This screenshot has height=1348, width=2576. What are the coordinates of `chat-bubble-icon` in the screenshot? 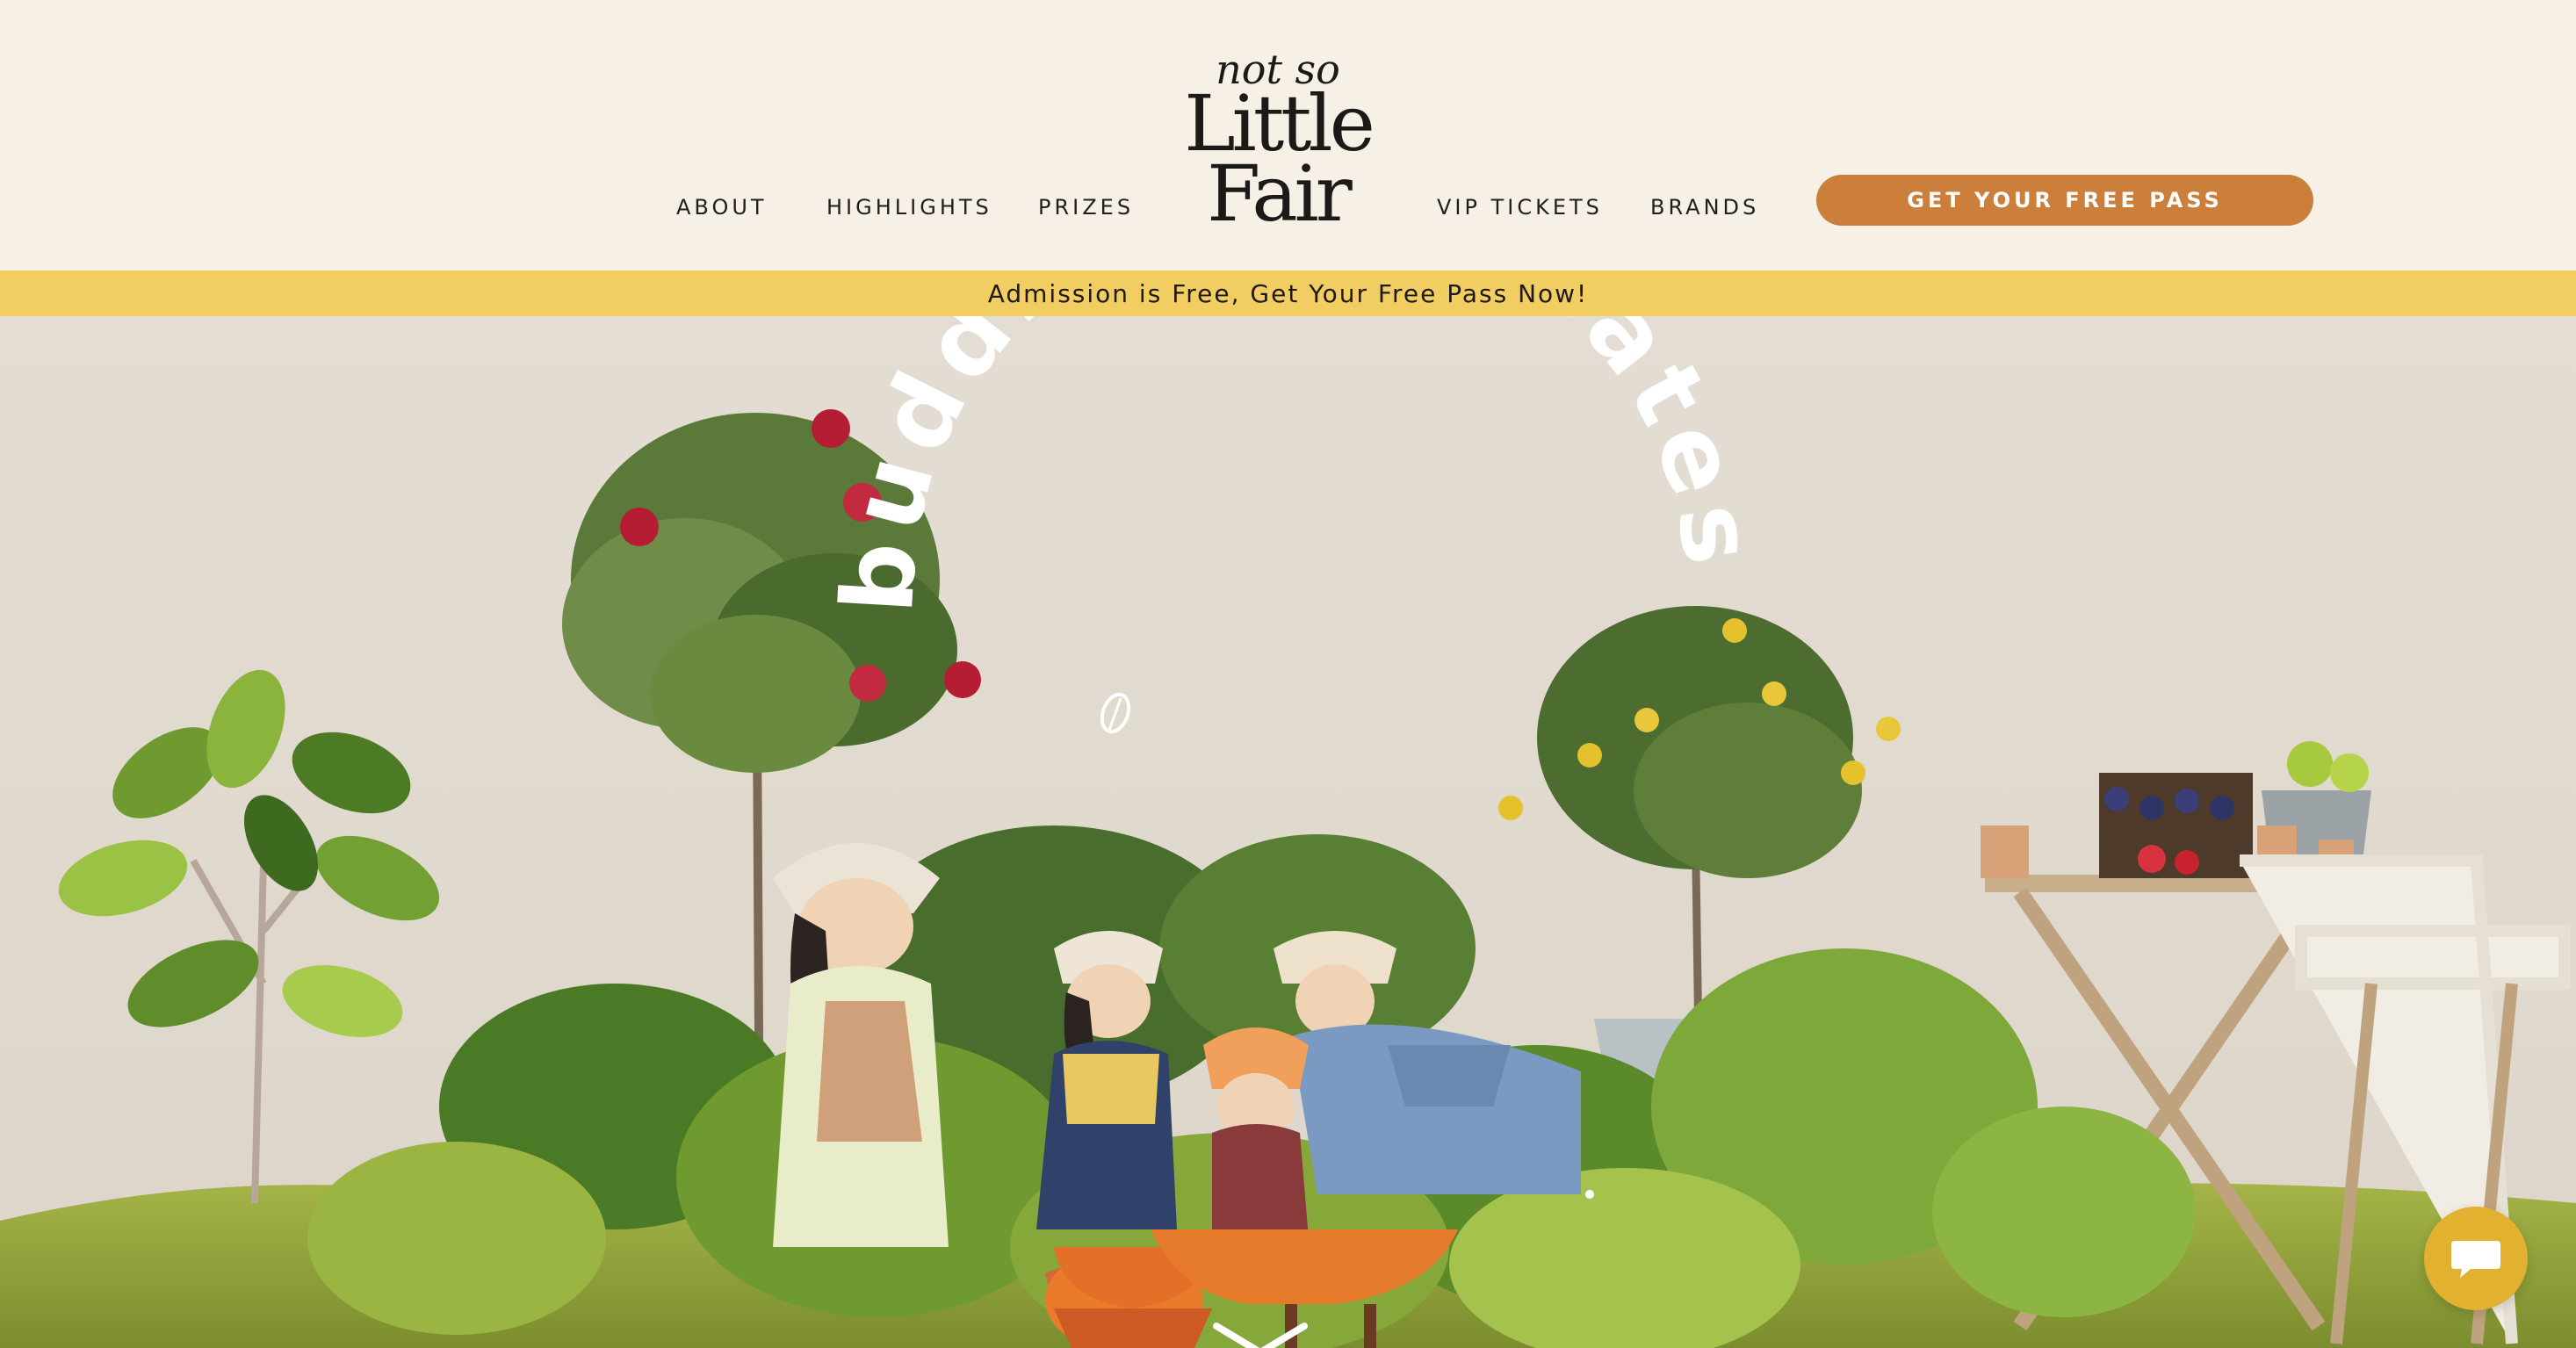 It's located at (2475, 1259).